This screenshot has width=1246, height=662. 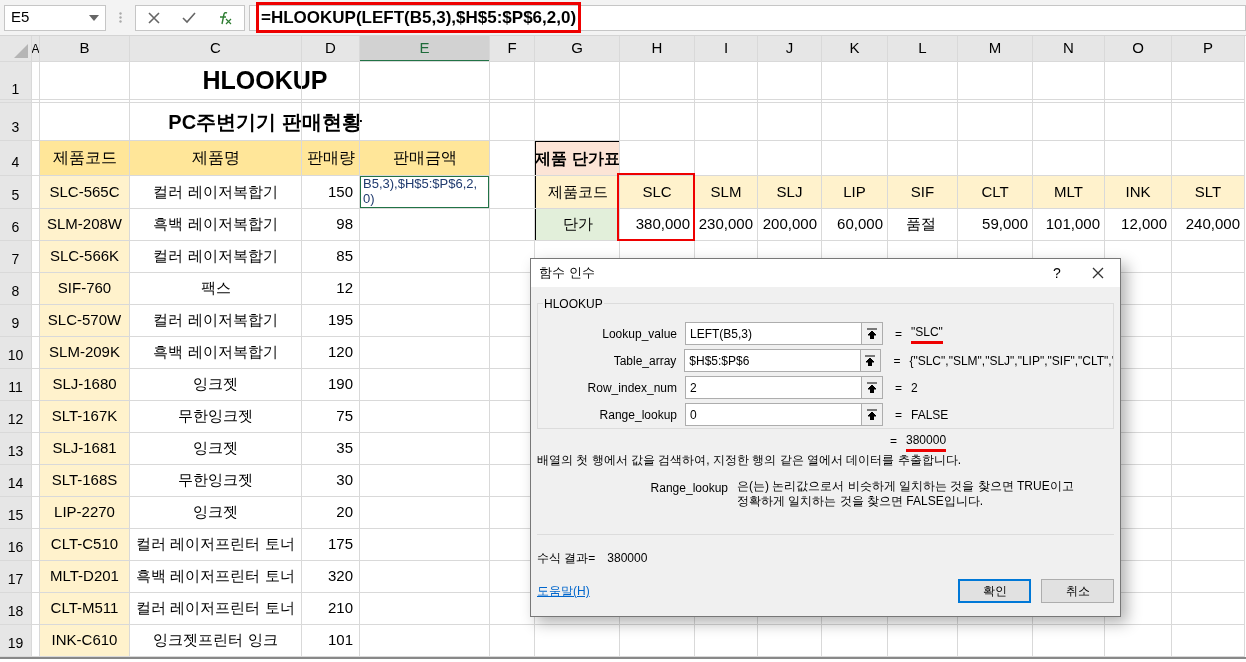 What do you see at coordinates (215, 158) in the screenshot?
I see `table-header: 제품명` at bounding box center [215, 158].